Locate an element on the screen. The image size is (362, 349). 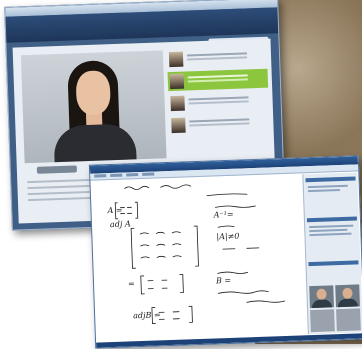
video-player is located at coordinates (93, 107).